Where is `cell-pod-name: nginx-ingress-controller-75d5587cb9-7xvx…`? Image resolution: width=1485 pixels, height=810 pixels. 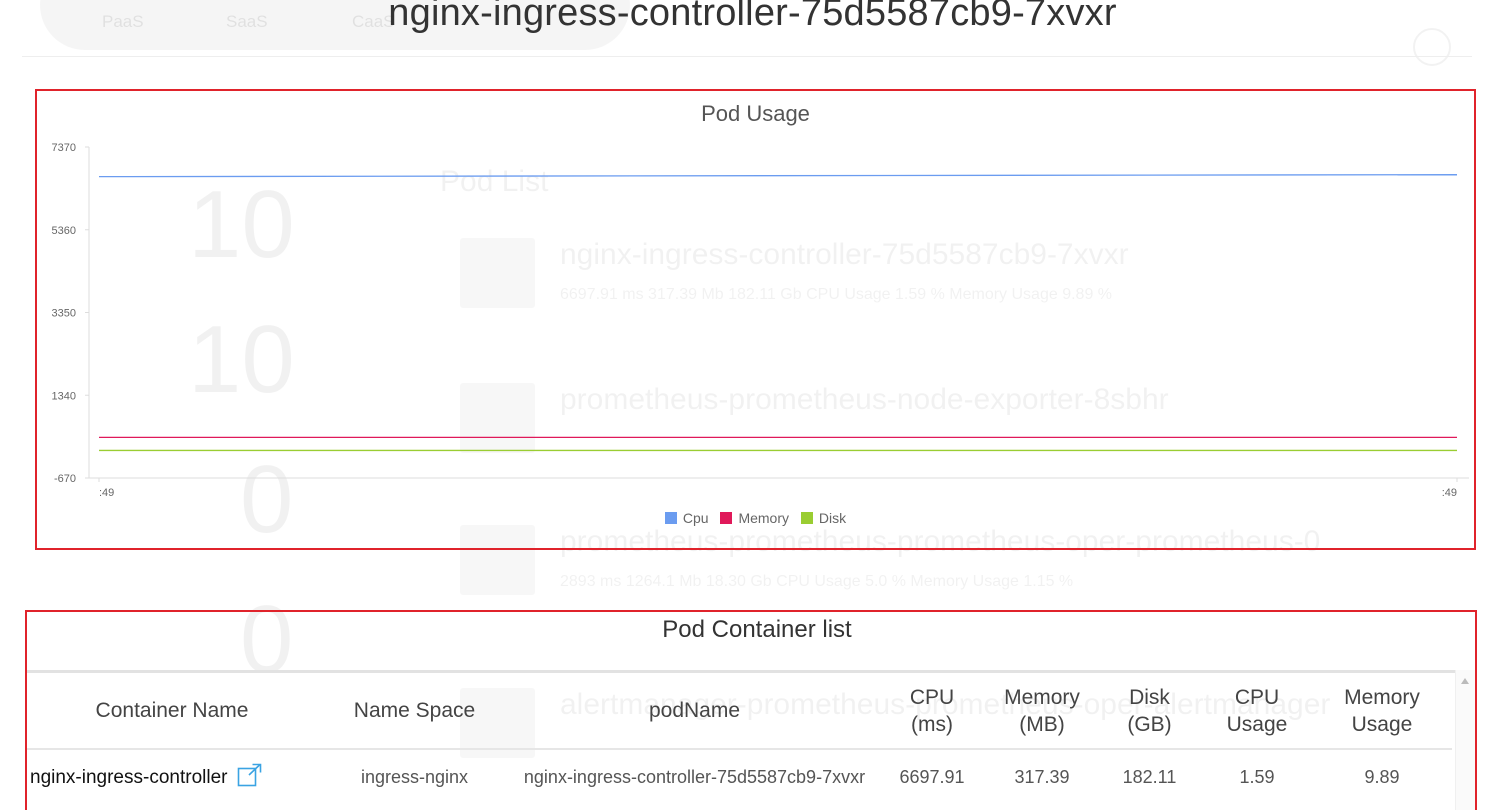 cell-pod-name: nginx-ingress-controller-75d5587cb9-7xvx… is located at coordinates (694, 777).